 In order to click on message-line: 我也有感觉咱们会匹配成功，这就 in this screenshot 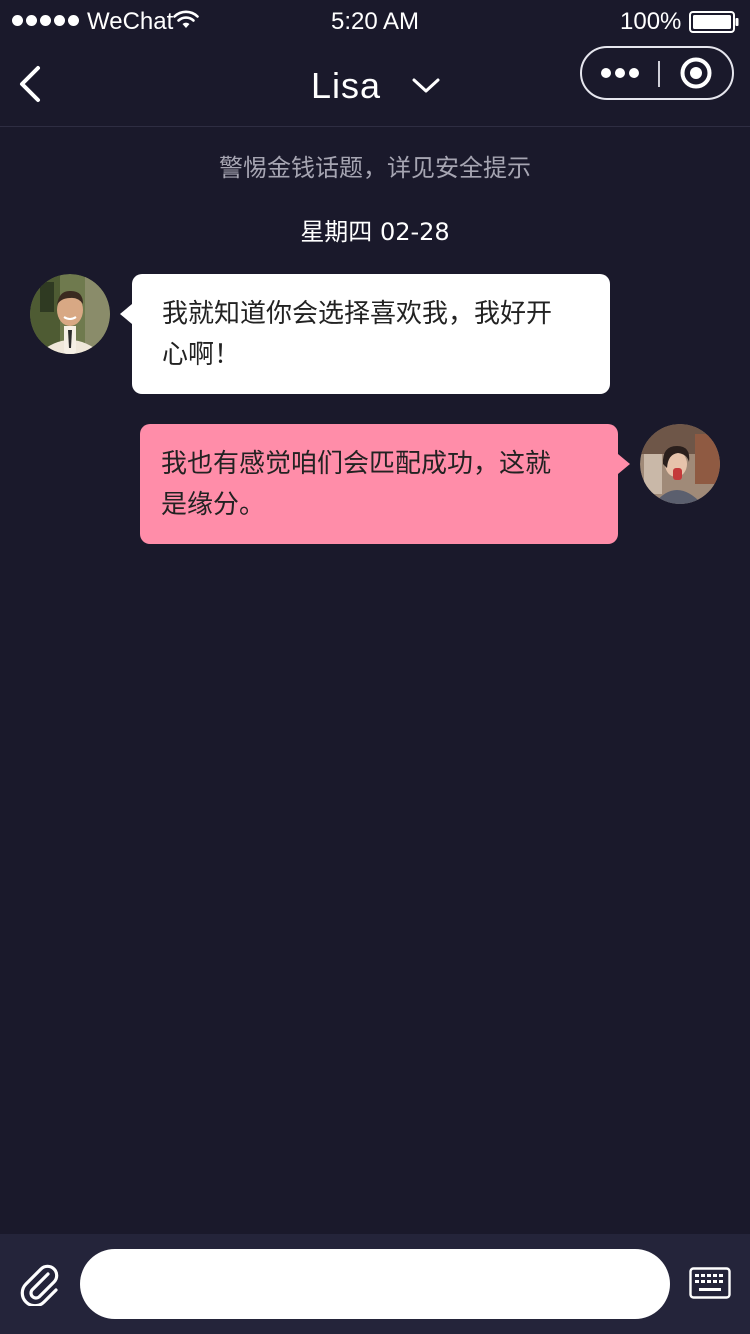, I will do `click(356, 464)`.